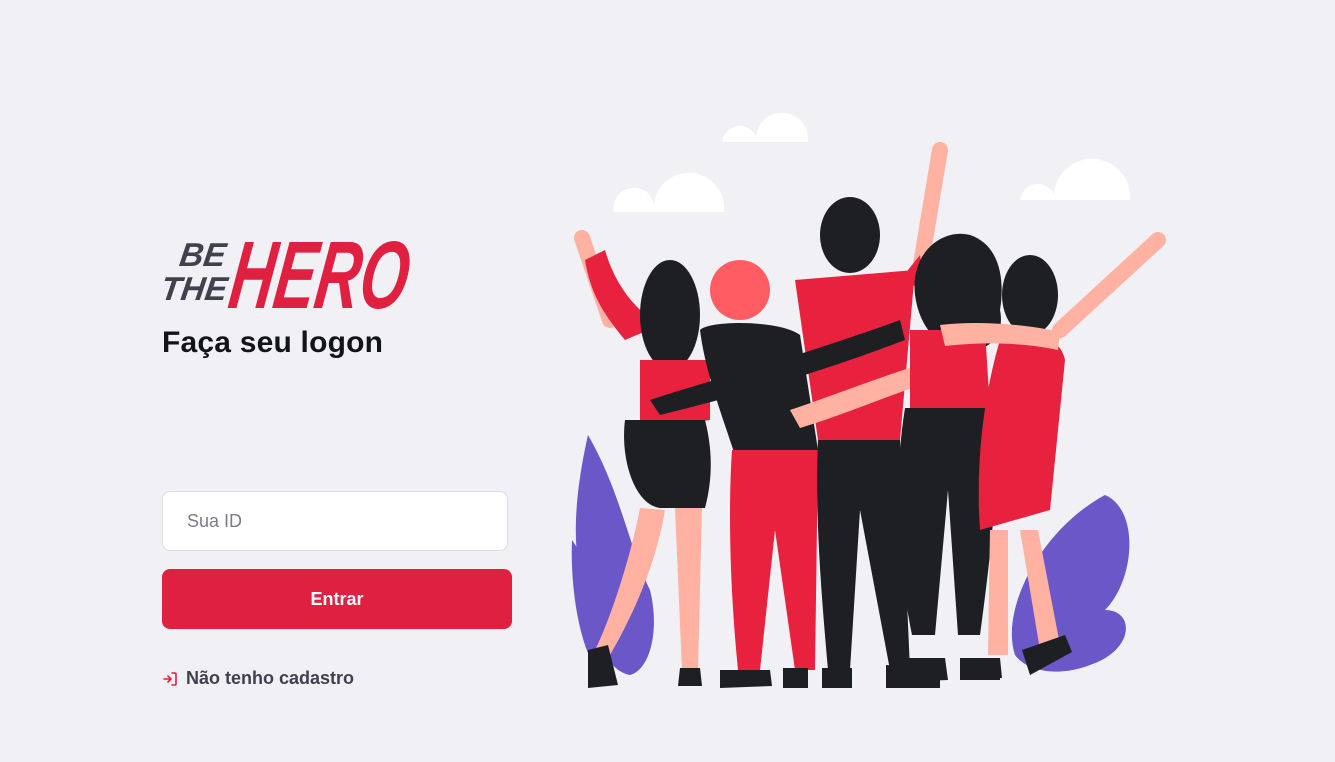  I want to click on logo-be: BE, so click(203, 255).